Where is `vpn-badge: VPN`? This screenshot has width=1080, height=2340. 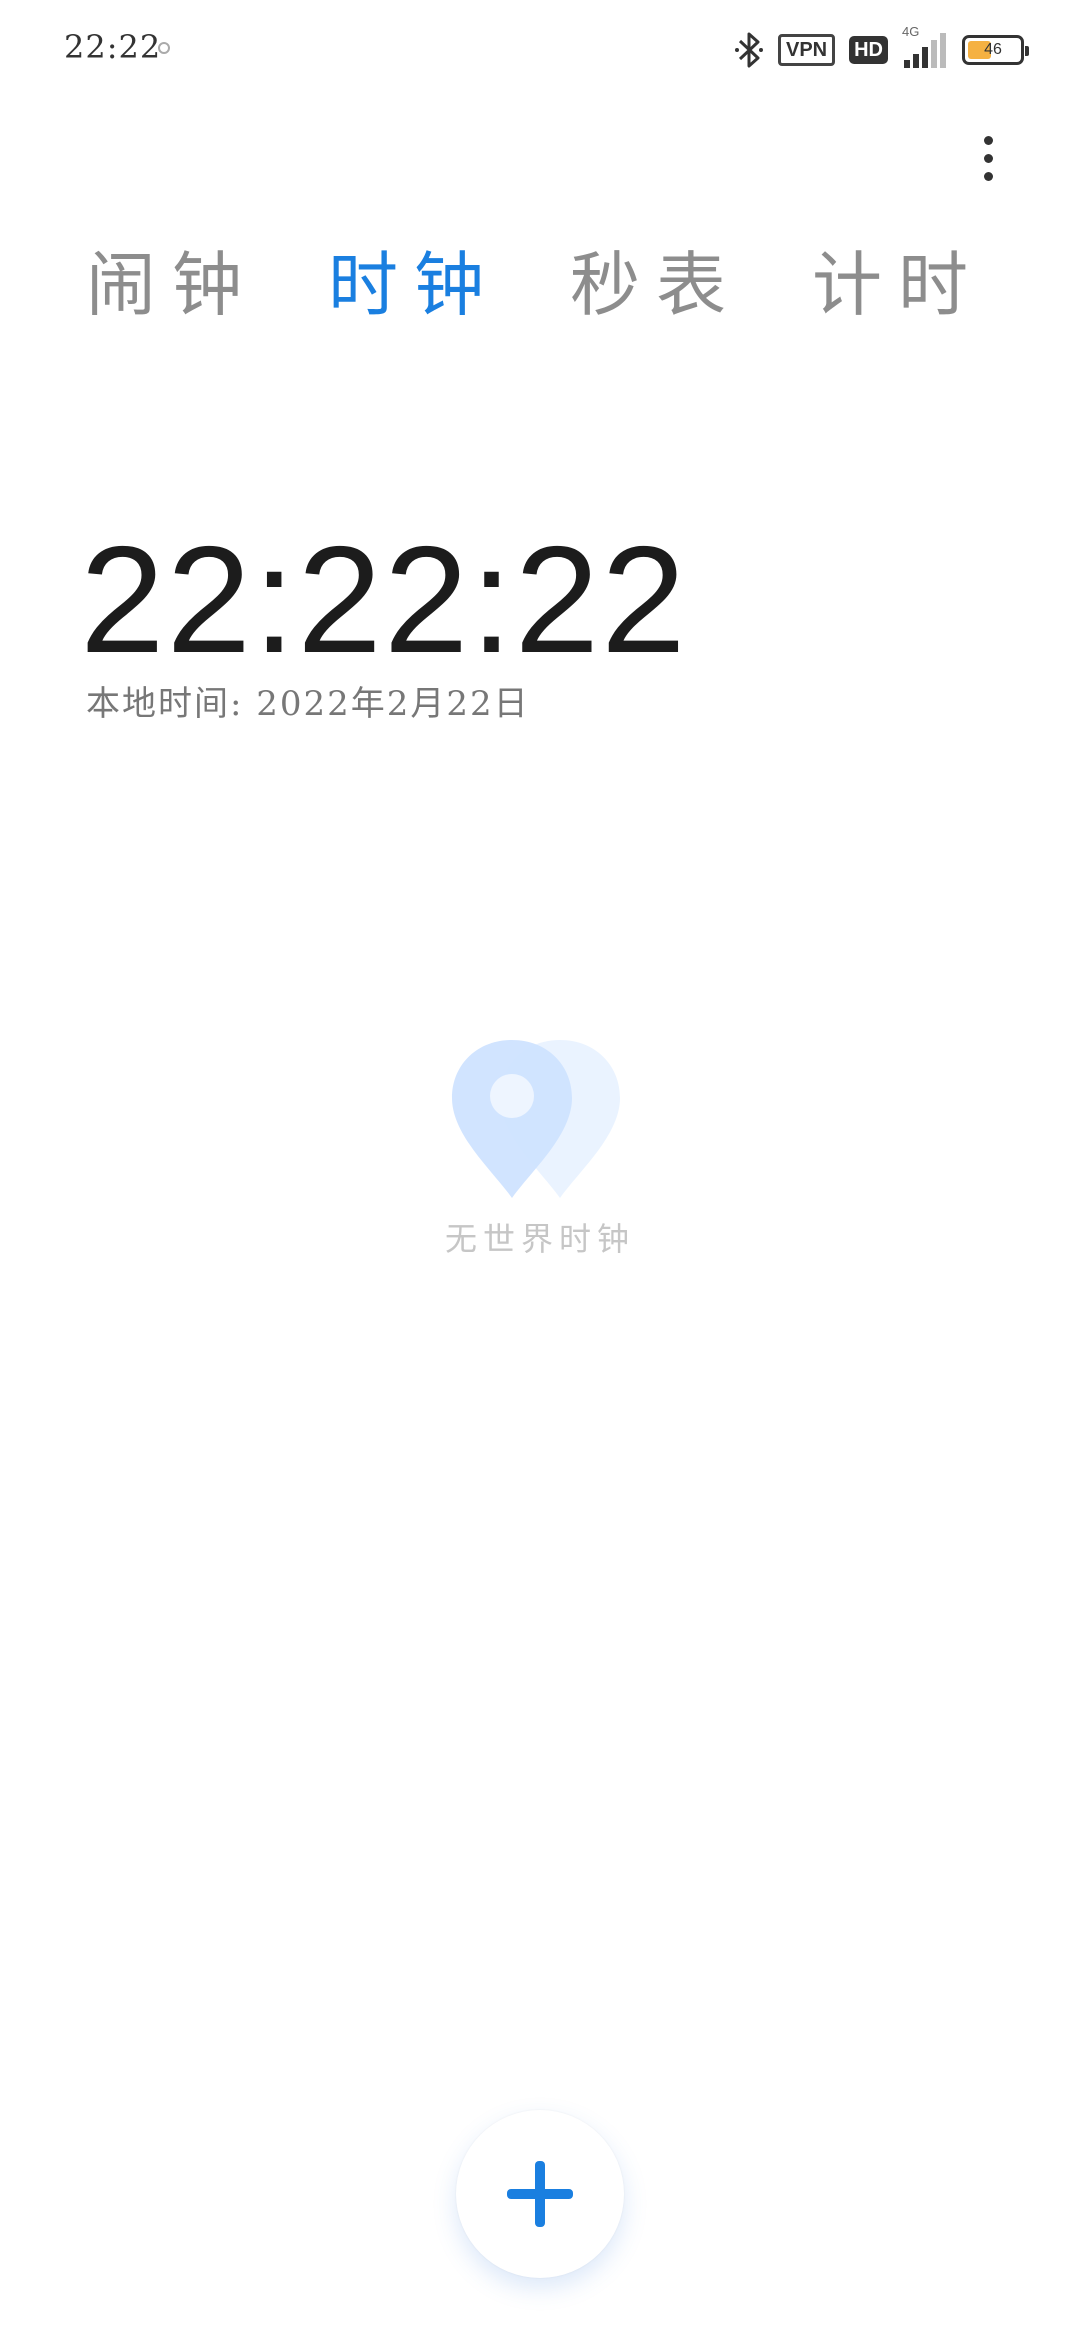
vpn-badge: VPN is located at coordinates (806, 50).